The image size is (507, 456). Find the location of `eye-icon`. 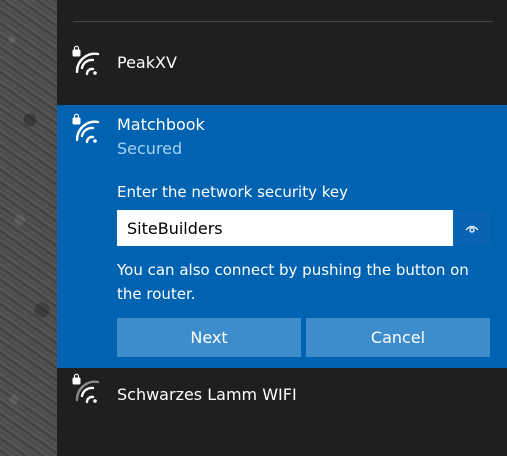

eye-icon is located at coordinates (471, 229).